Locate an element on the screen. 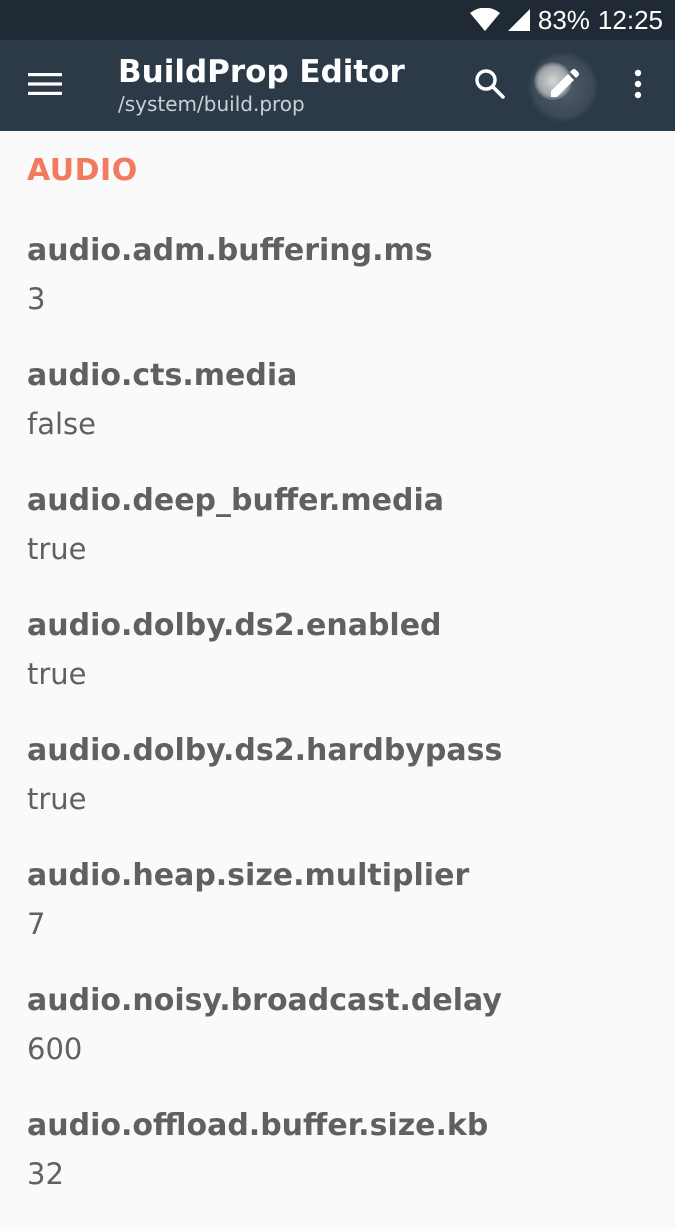 This screenshot has width=675, height=1229. battery-percentage: 83% is located at coordinates (563, 19).